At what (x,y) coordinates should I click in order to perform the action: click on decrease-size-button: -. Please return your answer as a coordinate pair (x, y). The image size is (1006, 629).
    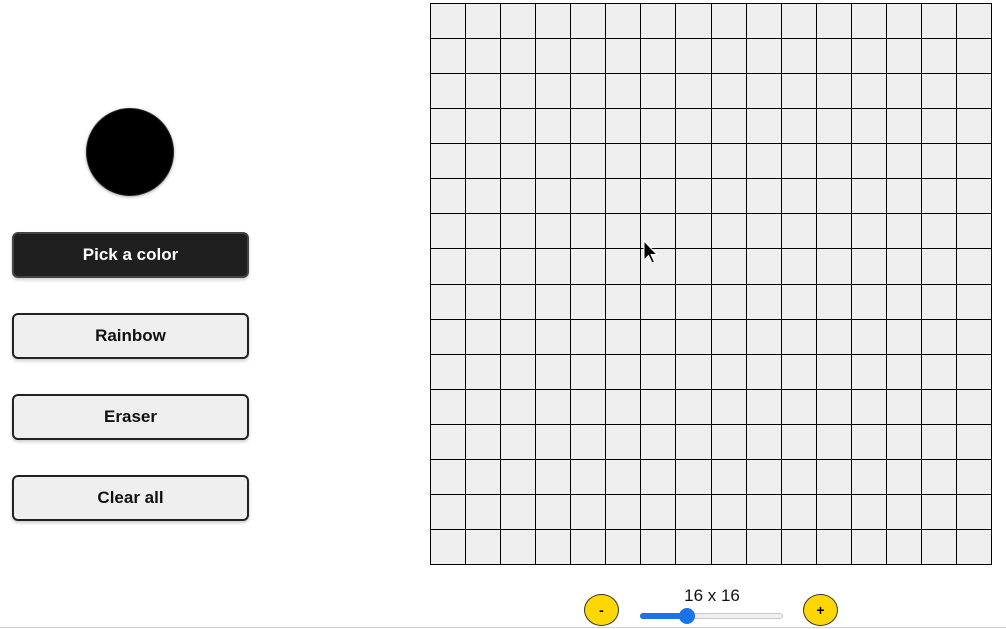
    Looking at the image, I should click on (601, 610).